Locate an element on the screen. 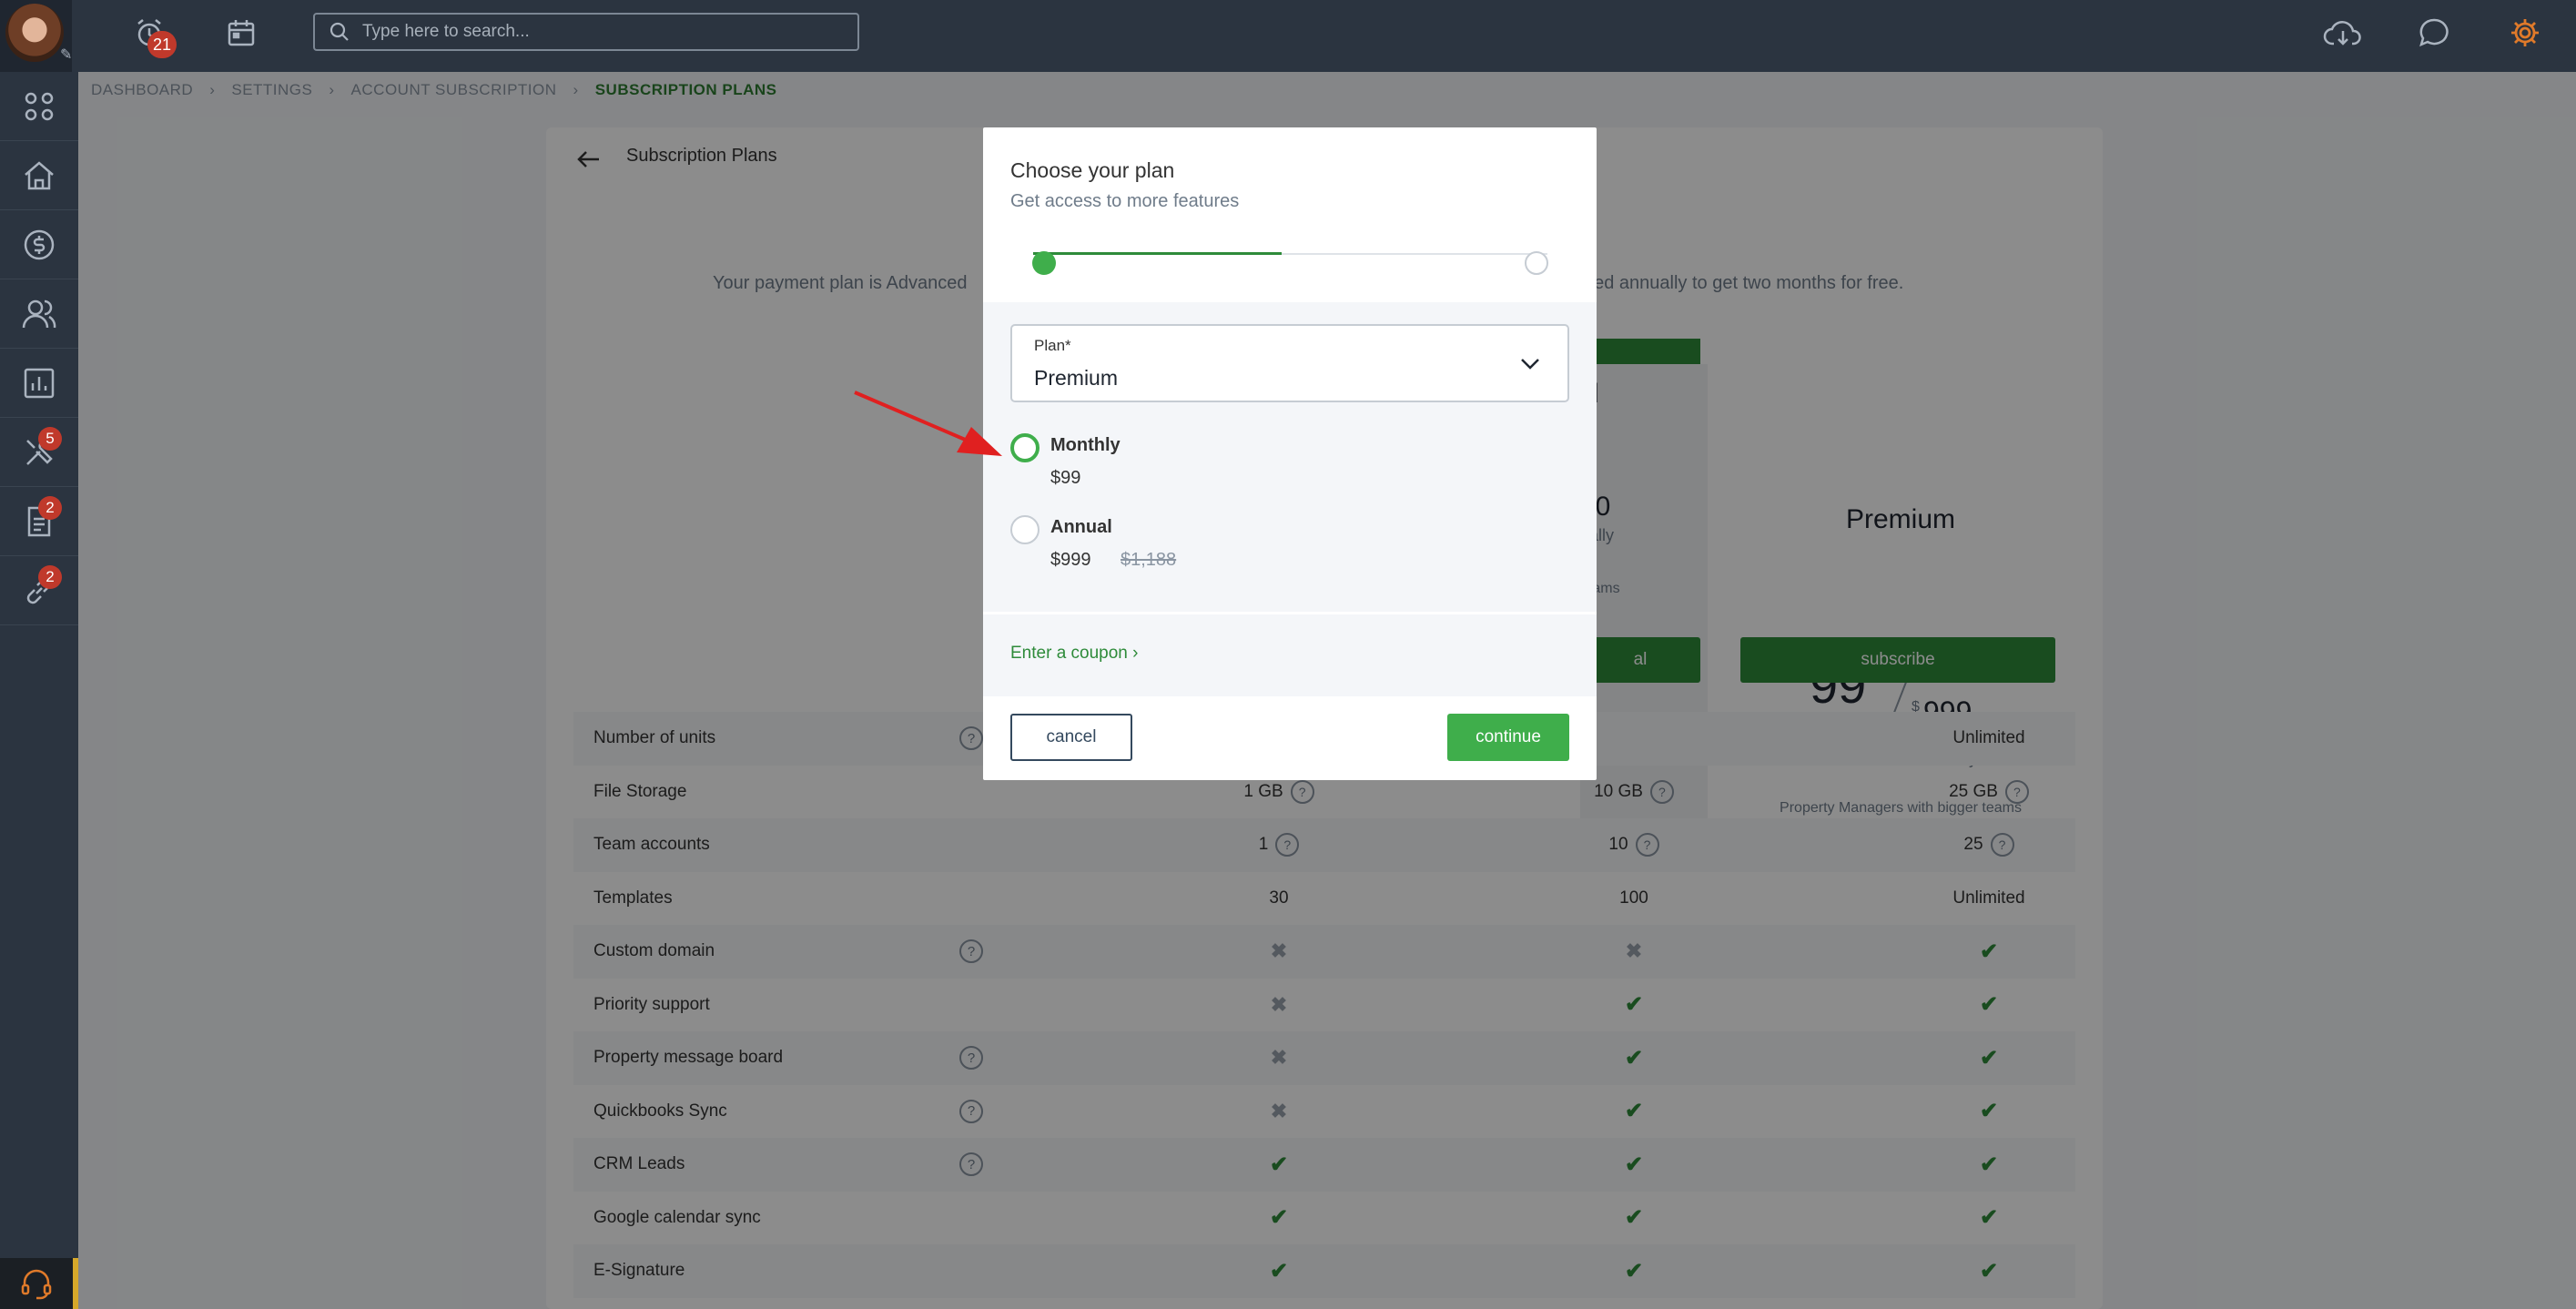 The width and height of the screenshot is (2576, 1309). chat-icon is located at coordinates (2434, 33).